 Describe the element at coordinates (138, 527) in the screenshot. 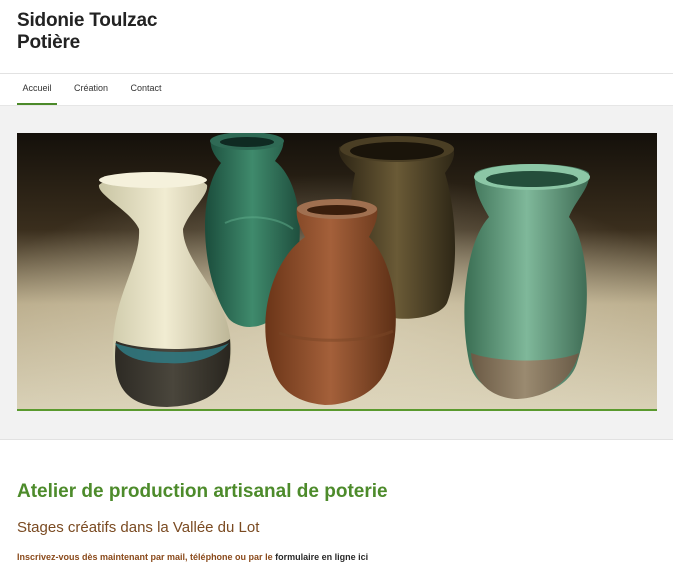

I see `page-subheading: Stages créatifs dans la Vallée du Lot` at that location.